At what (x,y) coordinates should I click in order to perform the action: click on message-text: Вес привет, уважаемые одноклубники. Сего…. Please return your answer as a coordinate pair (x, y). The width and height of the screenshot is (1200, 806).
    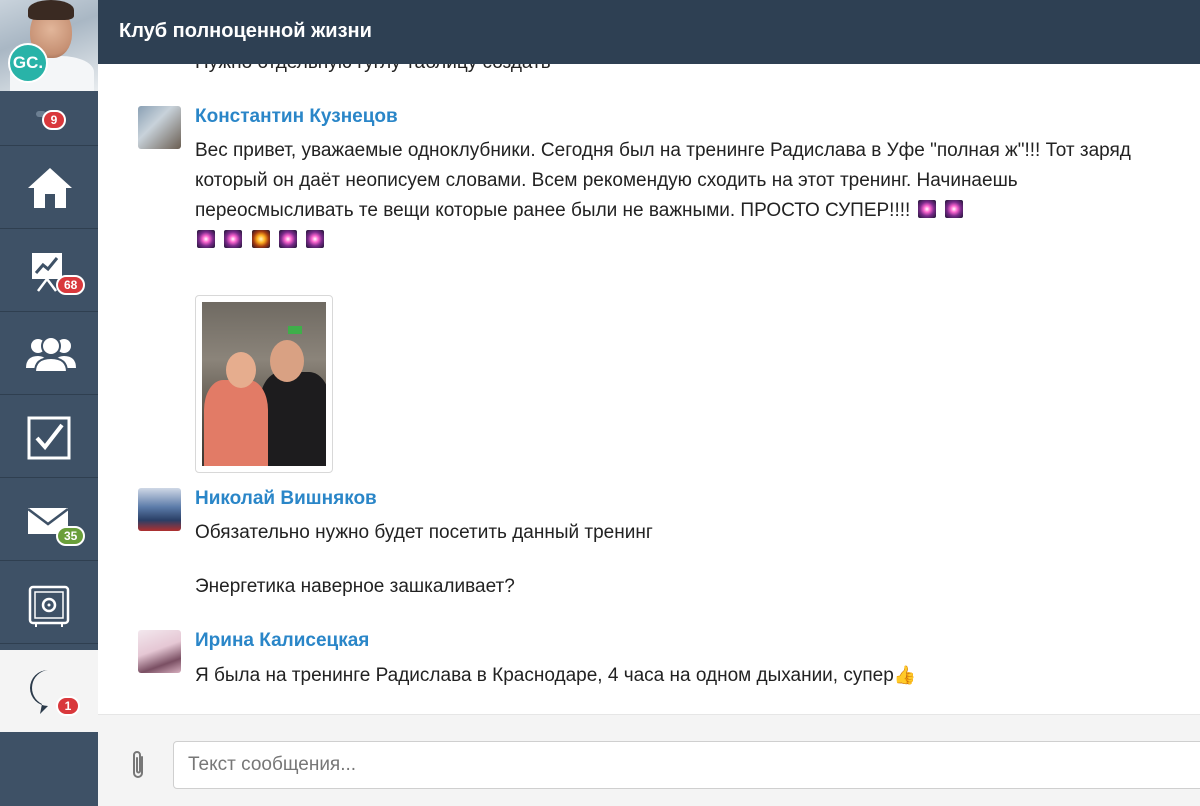
    Looking at the image, I should click on (675, 196).